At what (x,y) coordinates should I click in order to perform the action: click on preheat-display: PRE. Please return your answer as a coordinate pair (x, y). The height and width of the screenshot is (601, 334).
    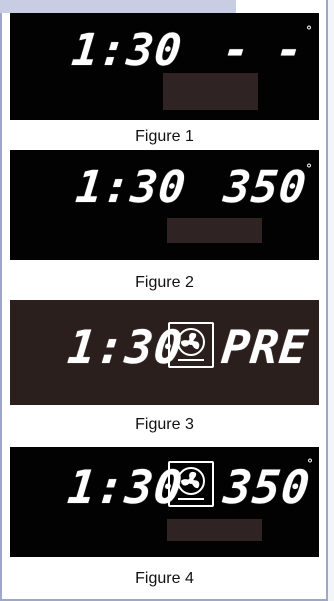
    Looking at the image, I should click on (265, 347).